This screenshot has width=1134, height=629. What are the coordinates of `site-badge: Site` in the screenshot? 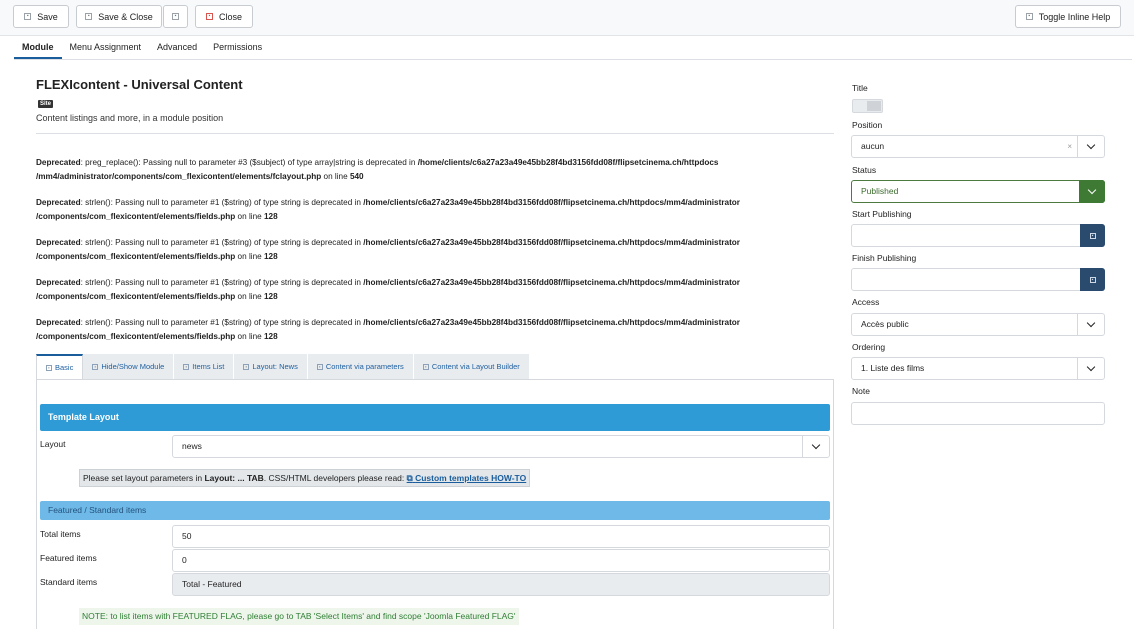 It's located at (46, 104).